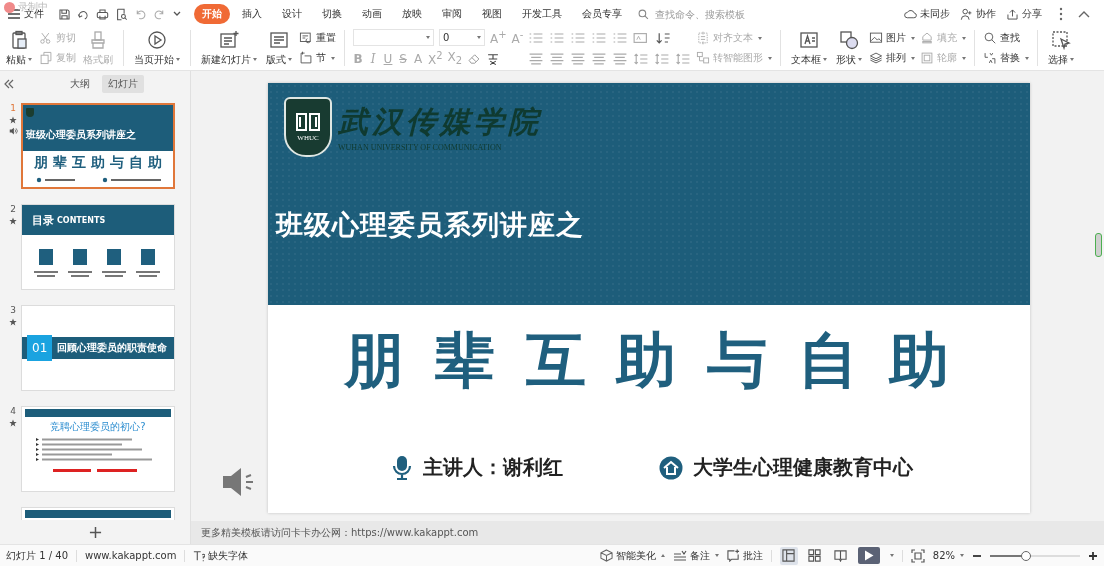  What do you see at coordinates (98, 427) in the screenshot?
I see `thumbnail-heading: 竞聘心理委员的初心?` at bounding box center [98, 427].